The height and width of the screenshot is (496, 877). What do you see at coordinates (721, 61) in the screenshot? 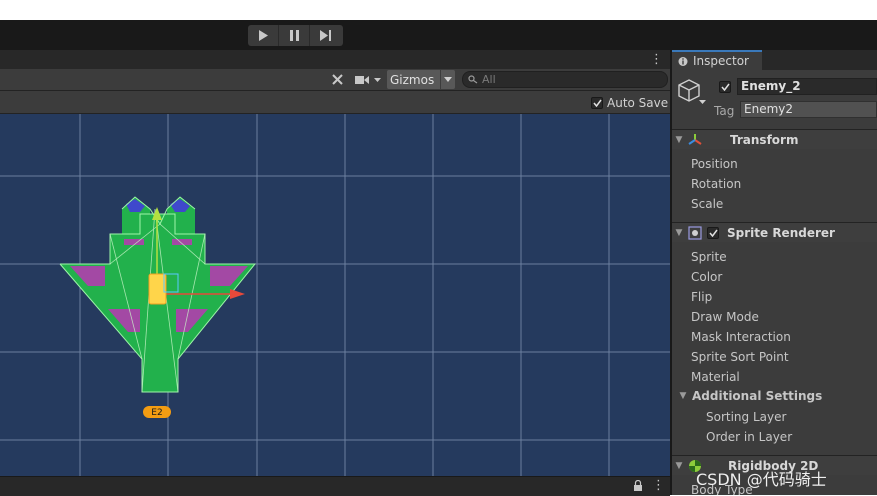
I see `tab-inspector-label: Inspector` at bounding box center [721, 61].